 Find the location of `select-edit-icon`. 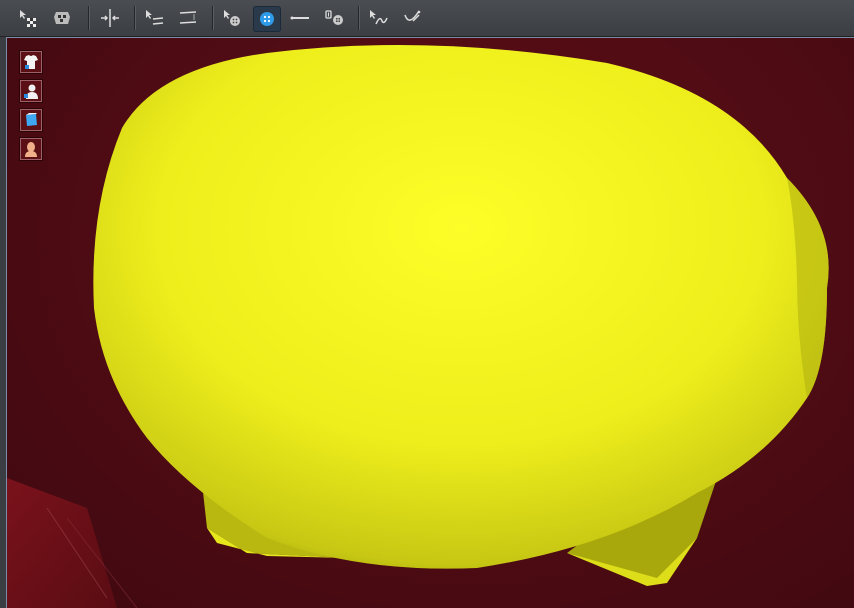

select-edit-icon is located at coordinates (378, 18).